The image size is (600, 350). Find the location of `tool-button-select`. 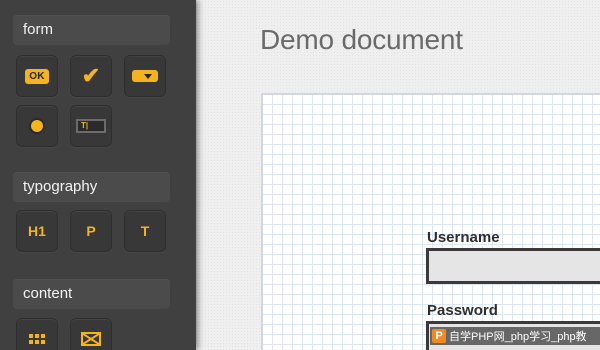

tool-button-select is located at coordinates (145, 76).